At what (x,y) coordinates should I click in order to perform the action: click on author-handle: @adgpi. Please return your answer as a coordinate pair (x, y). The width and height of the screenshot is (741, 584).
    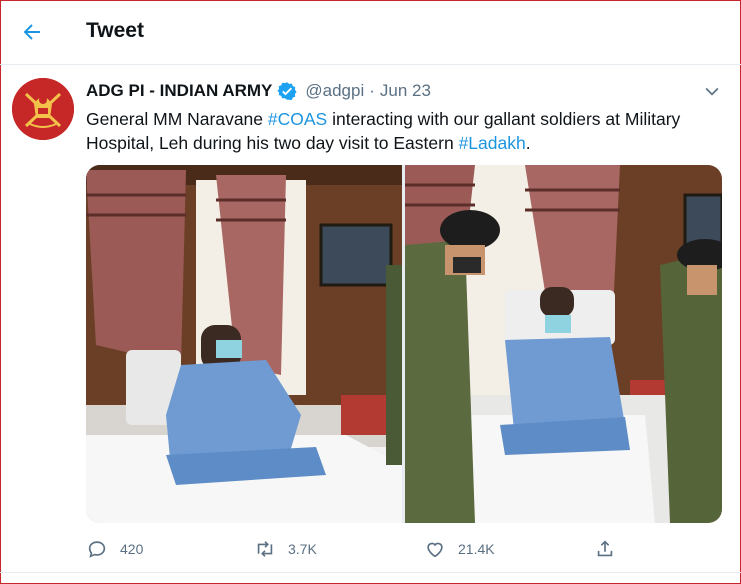
    Looking at the image, I should click on (334, 91).